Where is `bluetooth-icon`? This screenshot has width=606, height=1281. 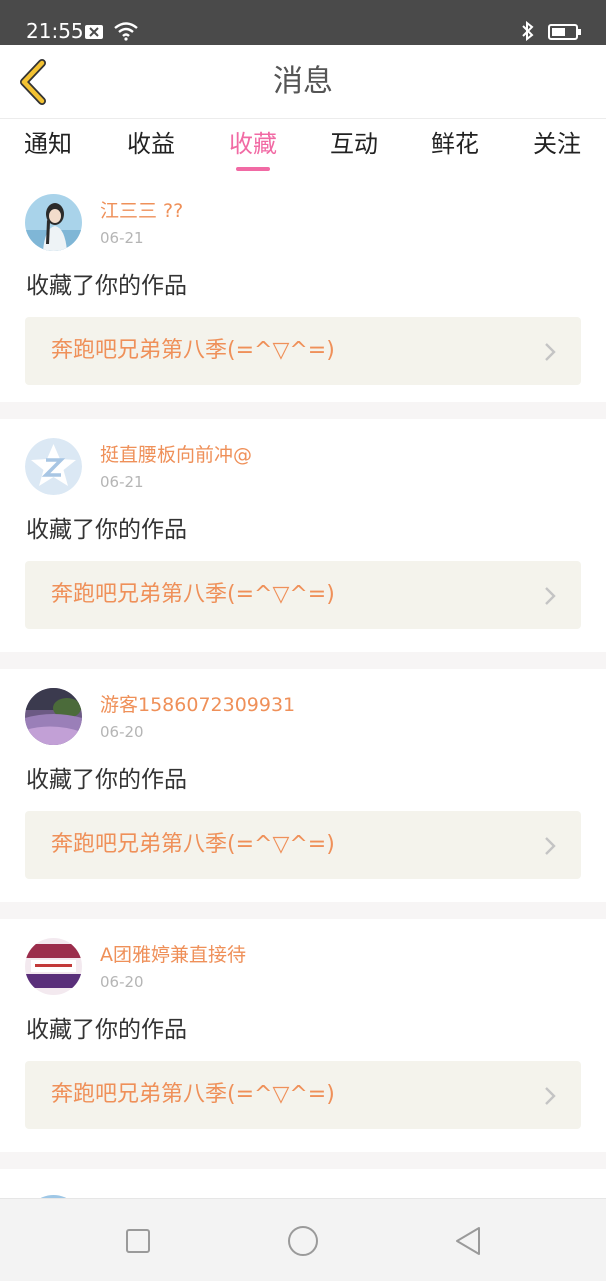 bluetooth-icon is located at coordinates (528, 31).